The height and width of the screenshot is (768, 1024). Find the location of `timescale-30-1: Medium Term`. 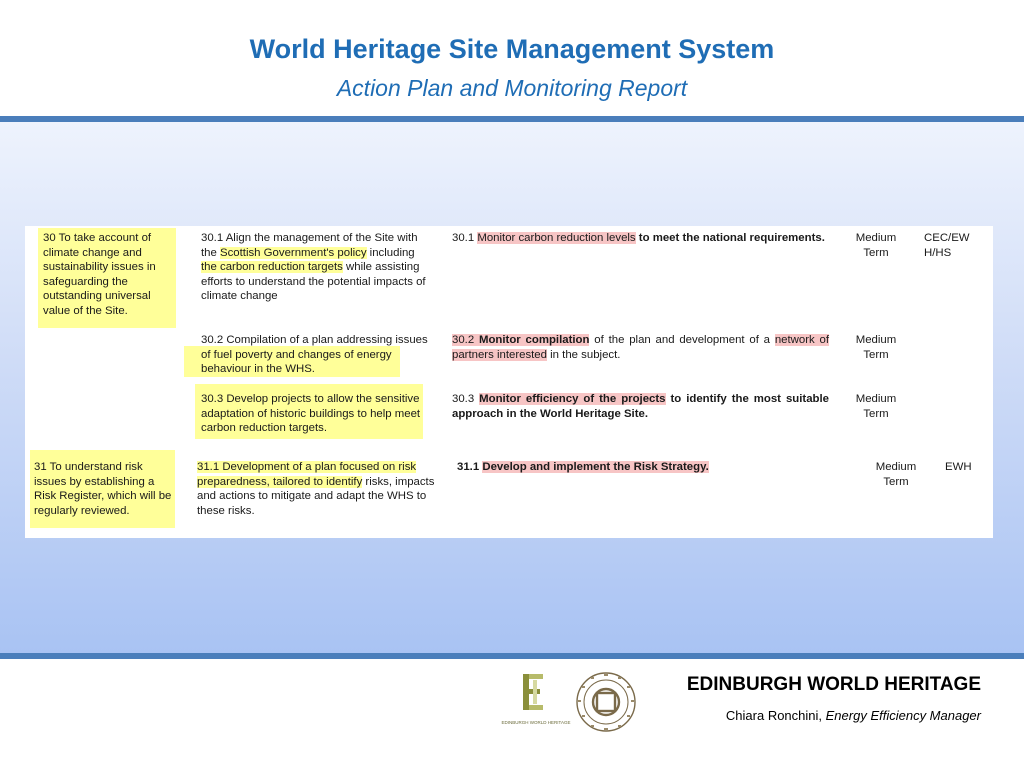

timescale-30-1: Medium Term is located at coordinates (876, 245).